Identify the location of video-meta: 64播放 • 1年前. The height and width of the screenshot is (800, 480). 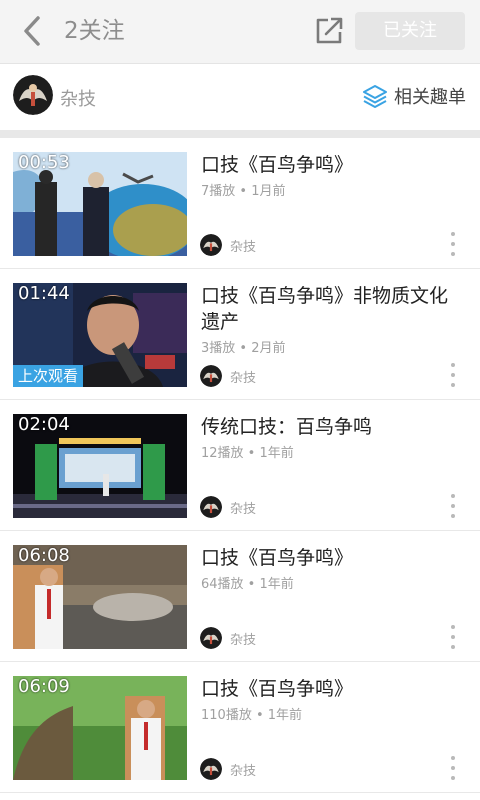
(247, 584).